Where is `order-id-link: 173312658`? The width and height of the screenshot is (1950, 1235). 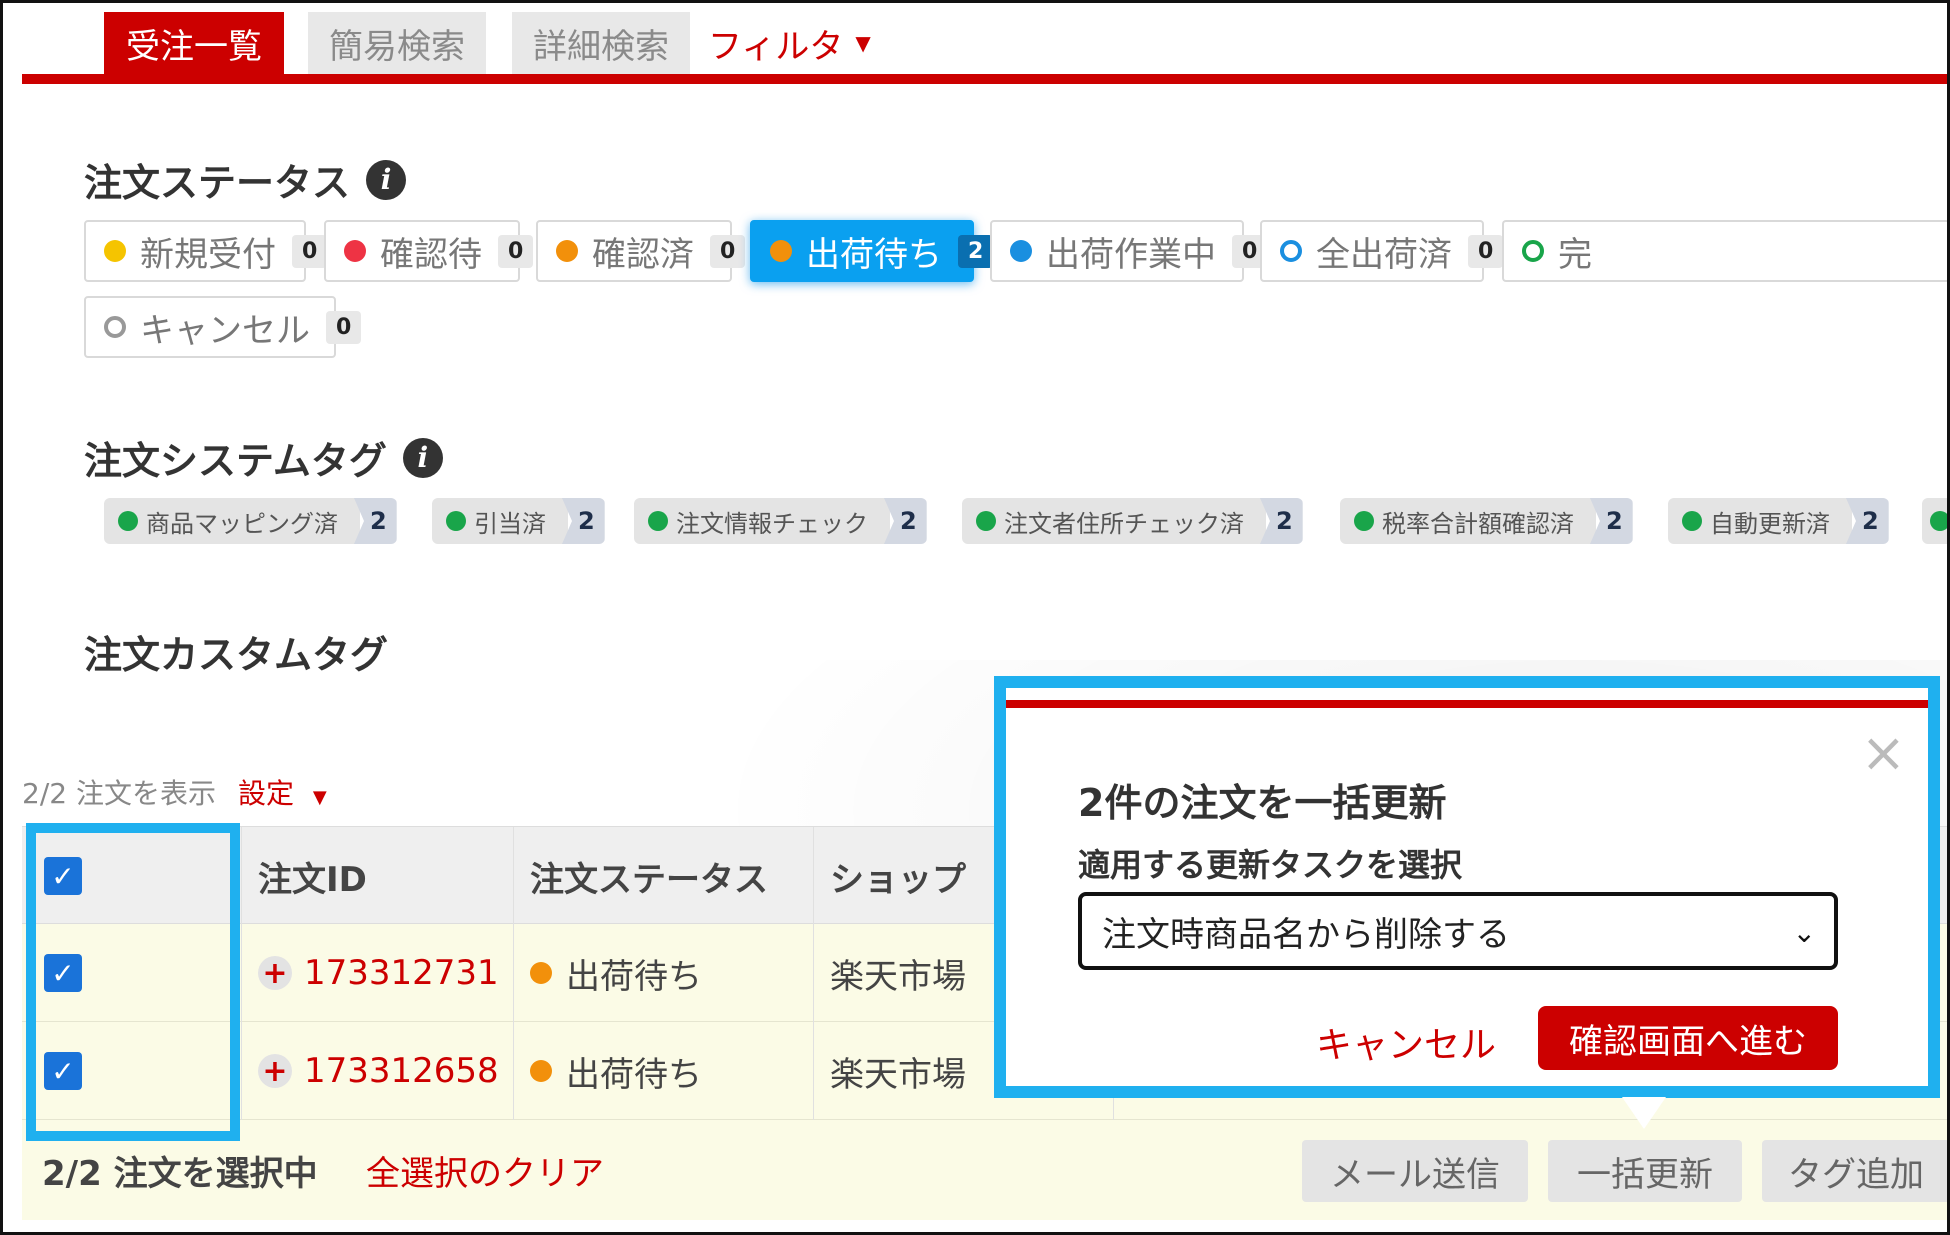 order-id-link: 173312658 is located at coordinates (401, 1071).